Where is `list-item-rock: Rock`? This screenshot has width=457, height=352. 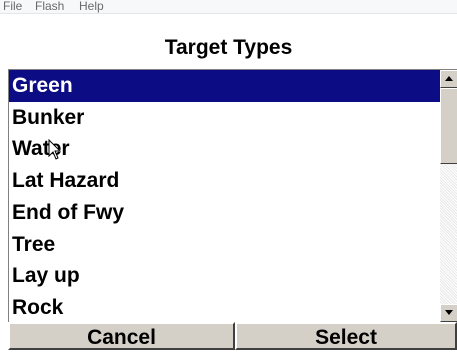
list-item-rock: Rock is located at coordinates (224, 307).